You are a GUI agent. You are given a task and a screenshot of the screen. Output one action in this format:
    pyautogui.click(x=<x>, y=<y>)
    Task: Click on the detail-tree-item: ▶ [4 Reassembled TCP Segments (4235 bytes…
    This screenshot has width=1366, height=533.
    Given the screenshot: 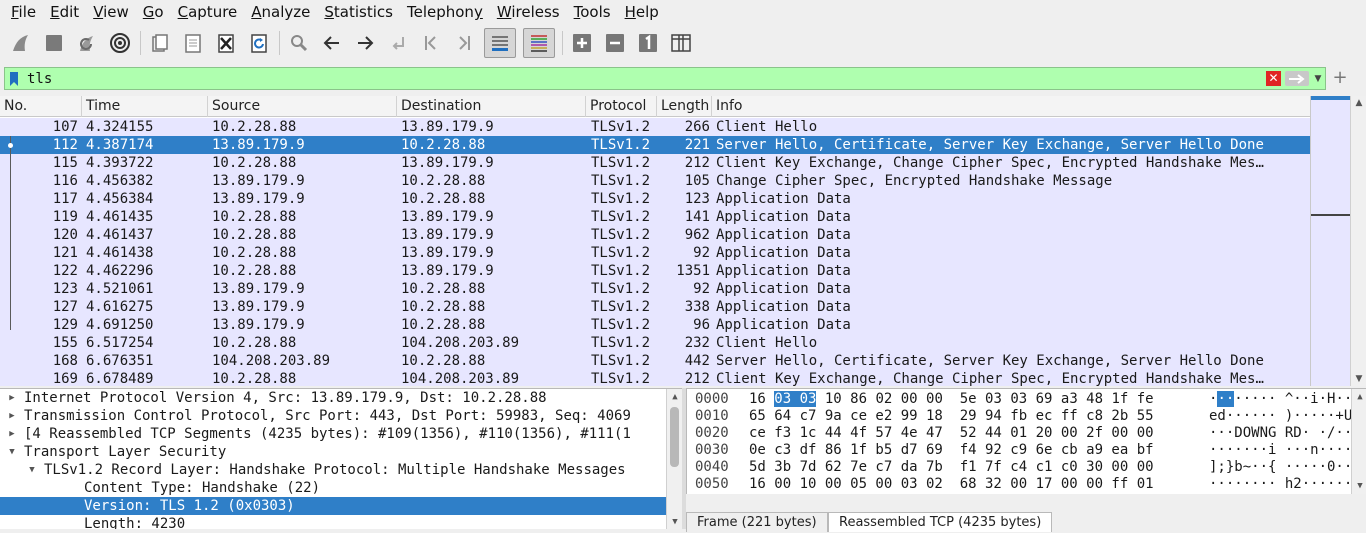 What is the action you would take?
    pyautogui.click(x=333, y=434)
    